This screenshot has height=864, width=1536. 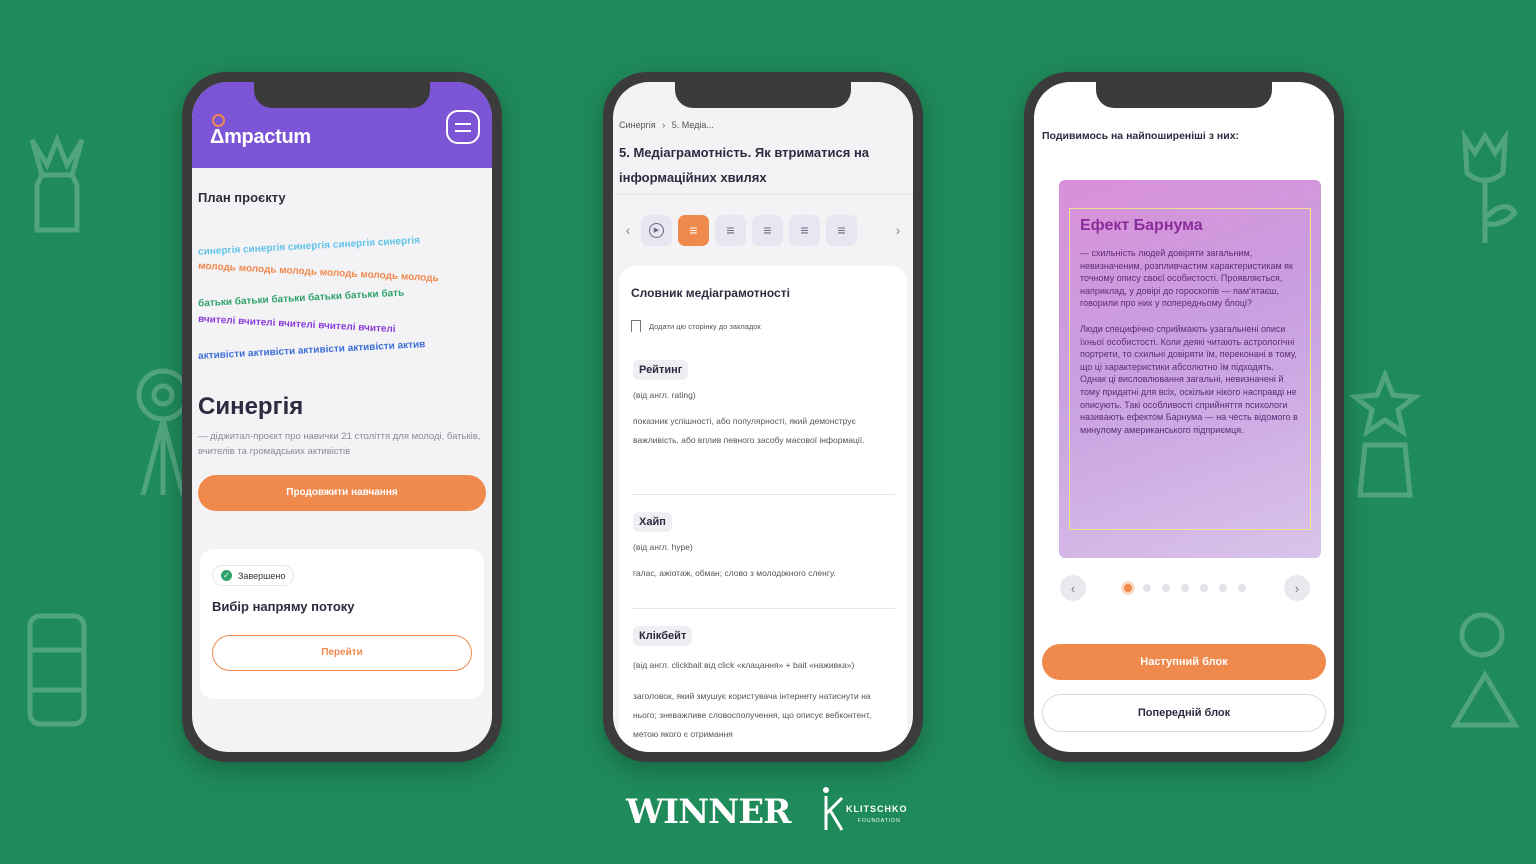 I want to click on status-badge-label: Завершено, so click(x=262, y=575).